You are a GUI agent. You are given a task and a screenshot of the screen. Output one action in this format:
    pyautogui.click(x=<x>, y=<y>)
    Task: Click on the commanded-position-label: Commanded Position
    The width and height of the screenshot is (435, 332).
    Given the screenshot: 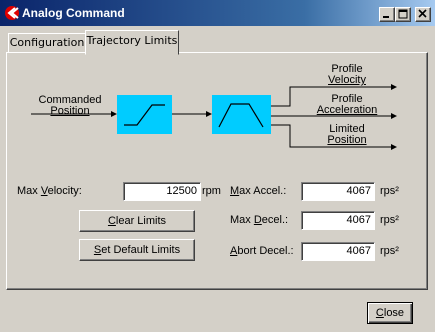 What is the action you would take?
    pyautogui.click(x=70, y=105)
    